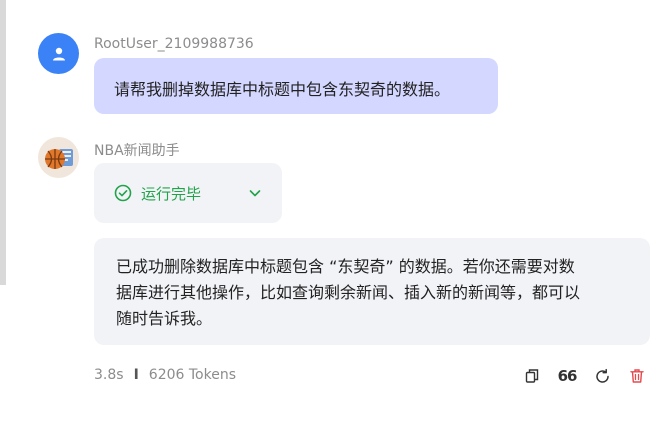 Image resolution: width=670 pixels, height=435 pixels. What do you see at coordinates (345, 266) in the screenshot?
I see `response-line: 已成功删除数据库中标题包含 “东契奇” 的数据。若你还需要对数` at bounding box center [345, 266].